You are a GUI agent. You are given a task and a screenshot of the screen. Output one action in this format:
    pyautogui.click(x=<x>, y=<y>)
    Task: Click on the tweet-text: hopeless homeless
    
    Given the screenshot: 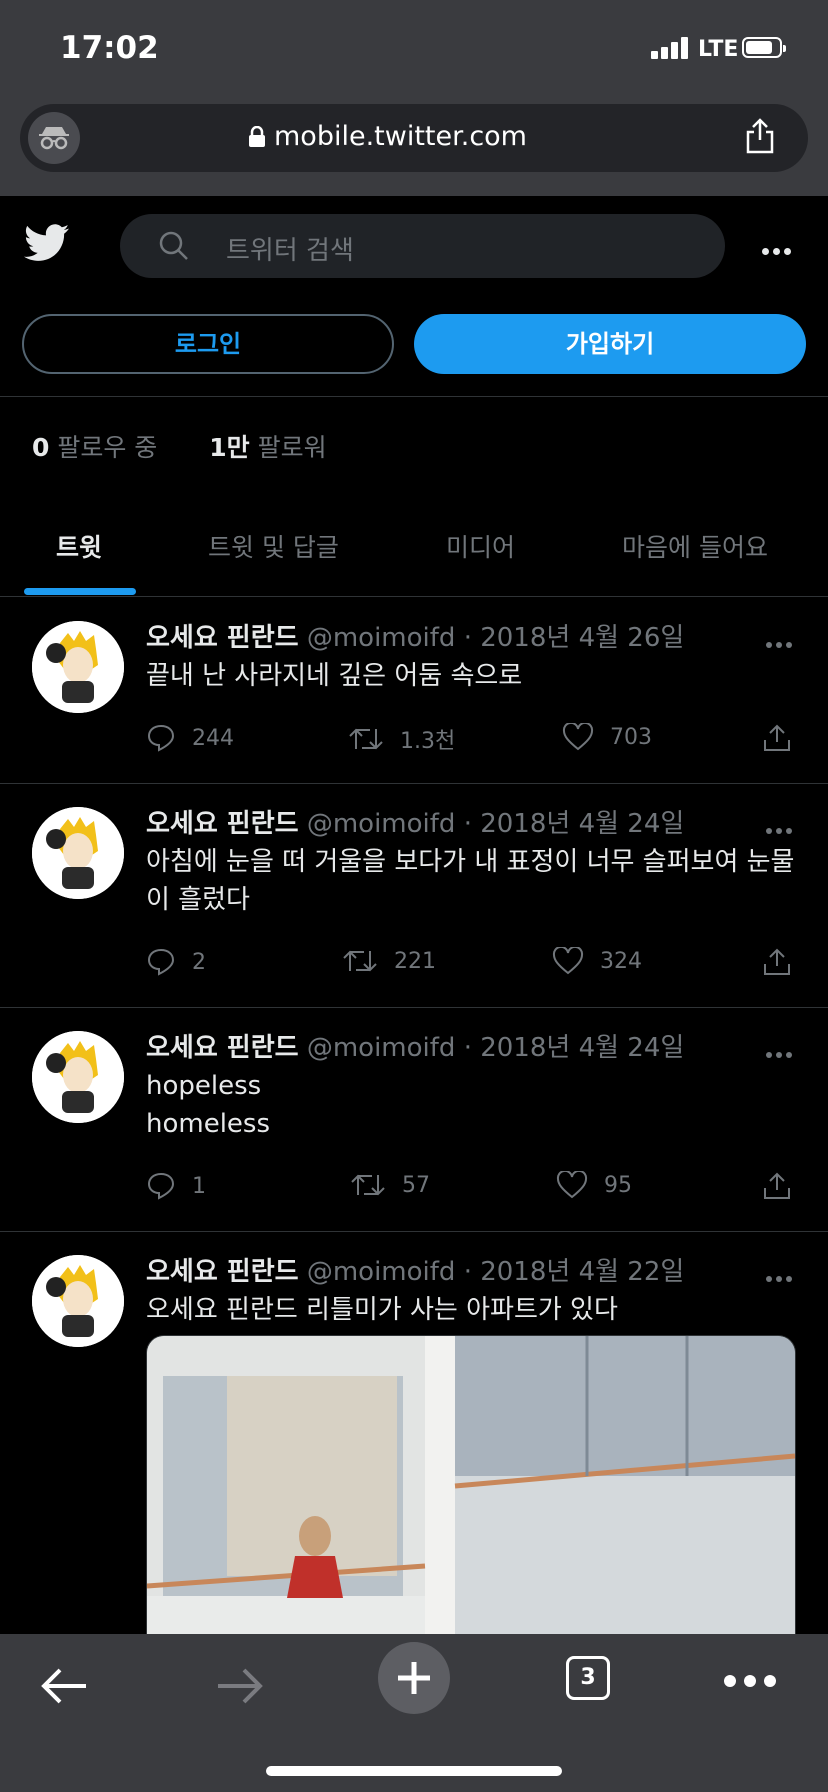 What is the action you would take?
    pyautogui.click(x=471, y=1105)
    